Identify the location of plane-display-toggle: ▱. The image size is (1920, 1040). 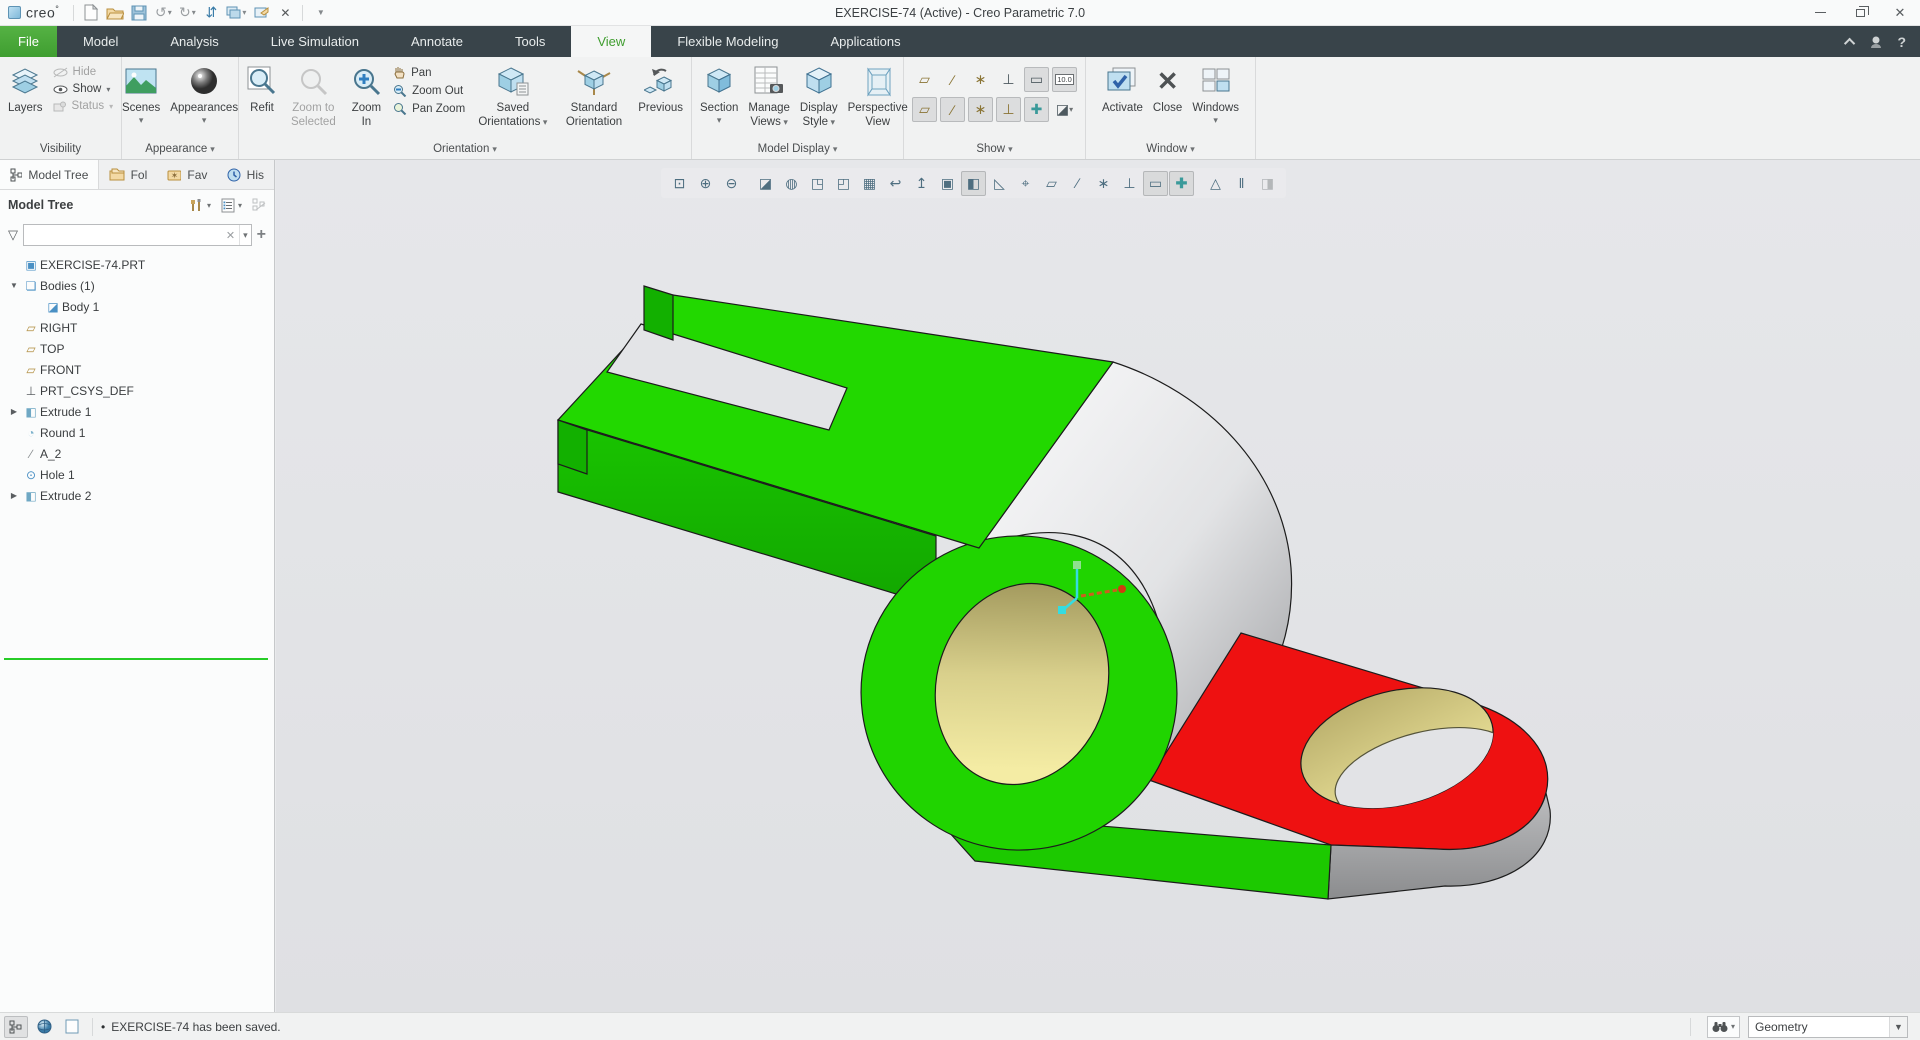
(924, 79).